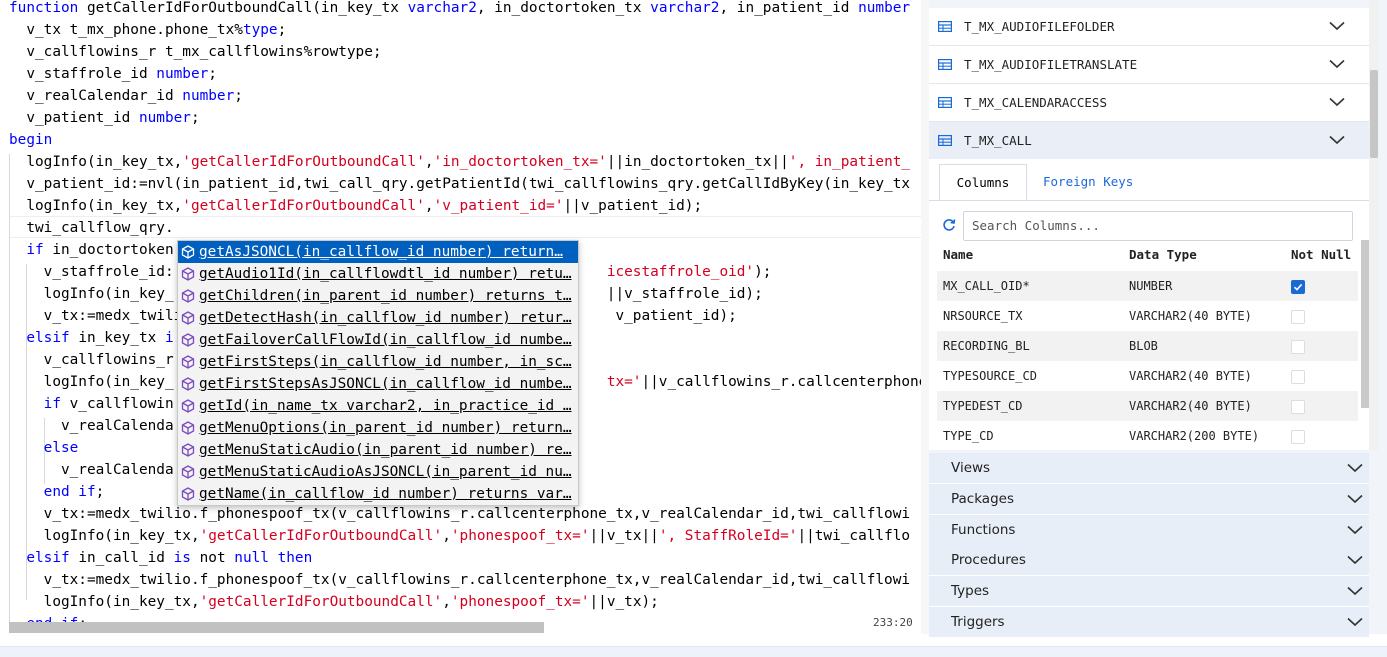 Image resolution: width=1387 pixels, height=657 pixels. Describe the element at coordinates (91, 470) in the screenshot. I see `code-line: v_realCalenda` at that location.